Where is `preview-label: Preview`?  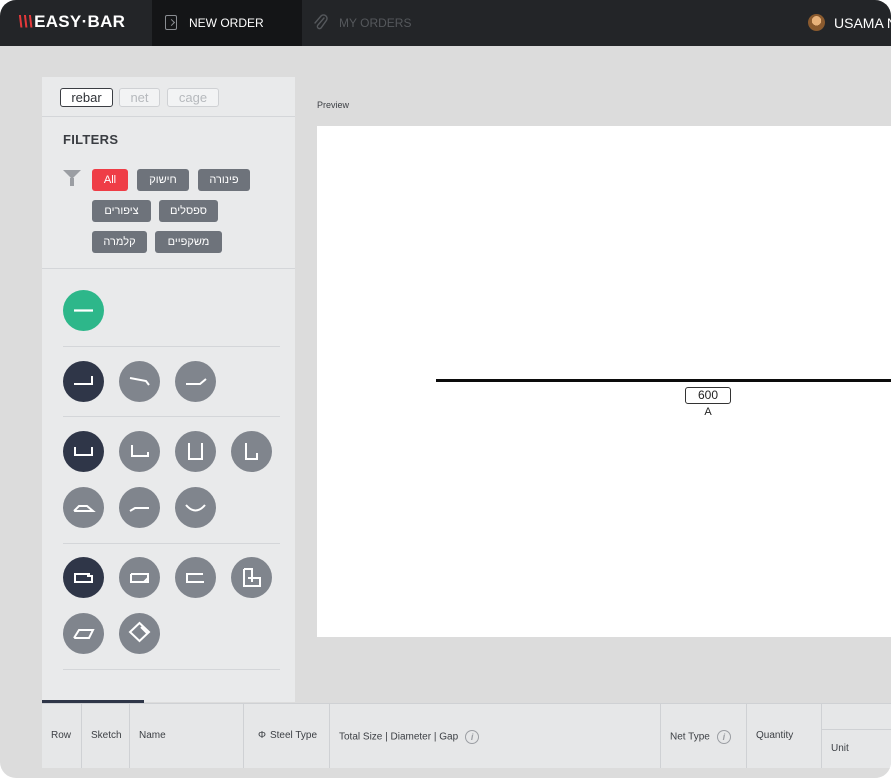 preview-label: Preview is located at coordinates (333, 105).